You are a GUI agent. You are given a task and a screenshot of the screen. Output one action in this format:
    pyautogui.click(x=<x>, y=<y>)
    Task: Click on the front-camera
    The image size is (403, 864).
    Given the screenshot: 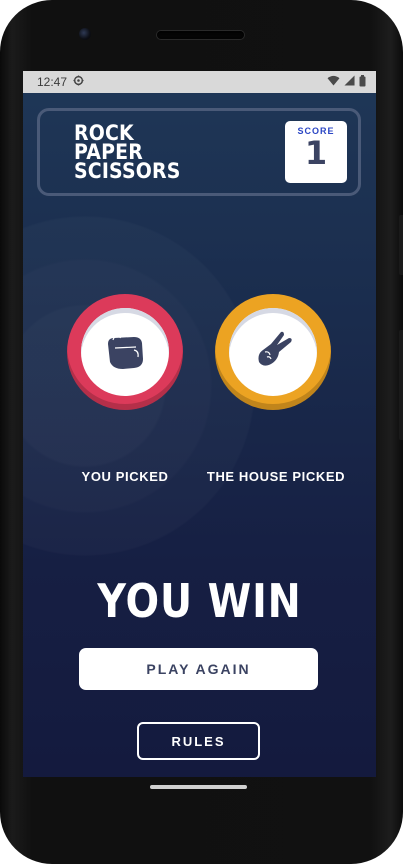 What is the action you would take?
    pyautogui.click(x=85, y=34)
    